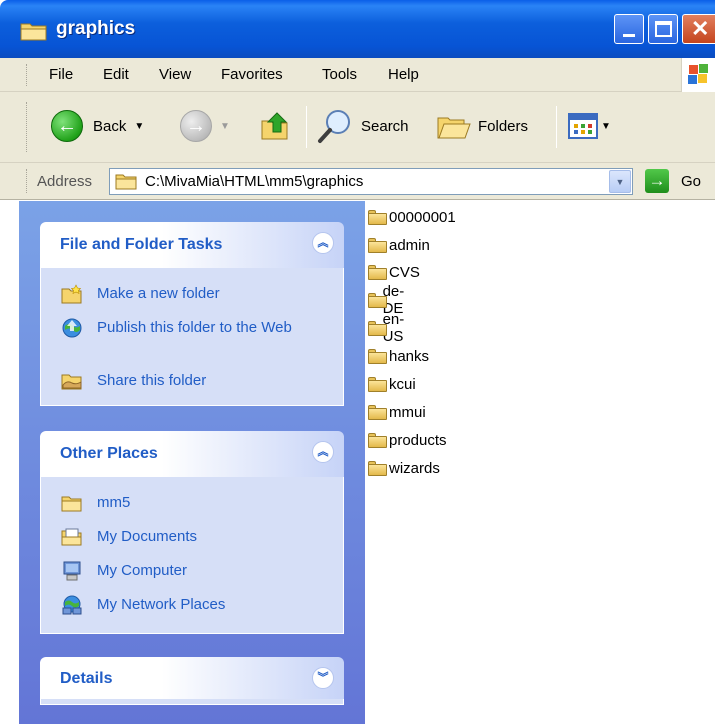  I want to click on task-share-folder: Share this folder, so click(189, 381).